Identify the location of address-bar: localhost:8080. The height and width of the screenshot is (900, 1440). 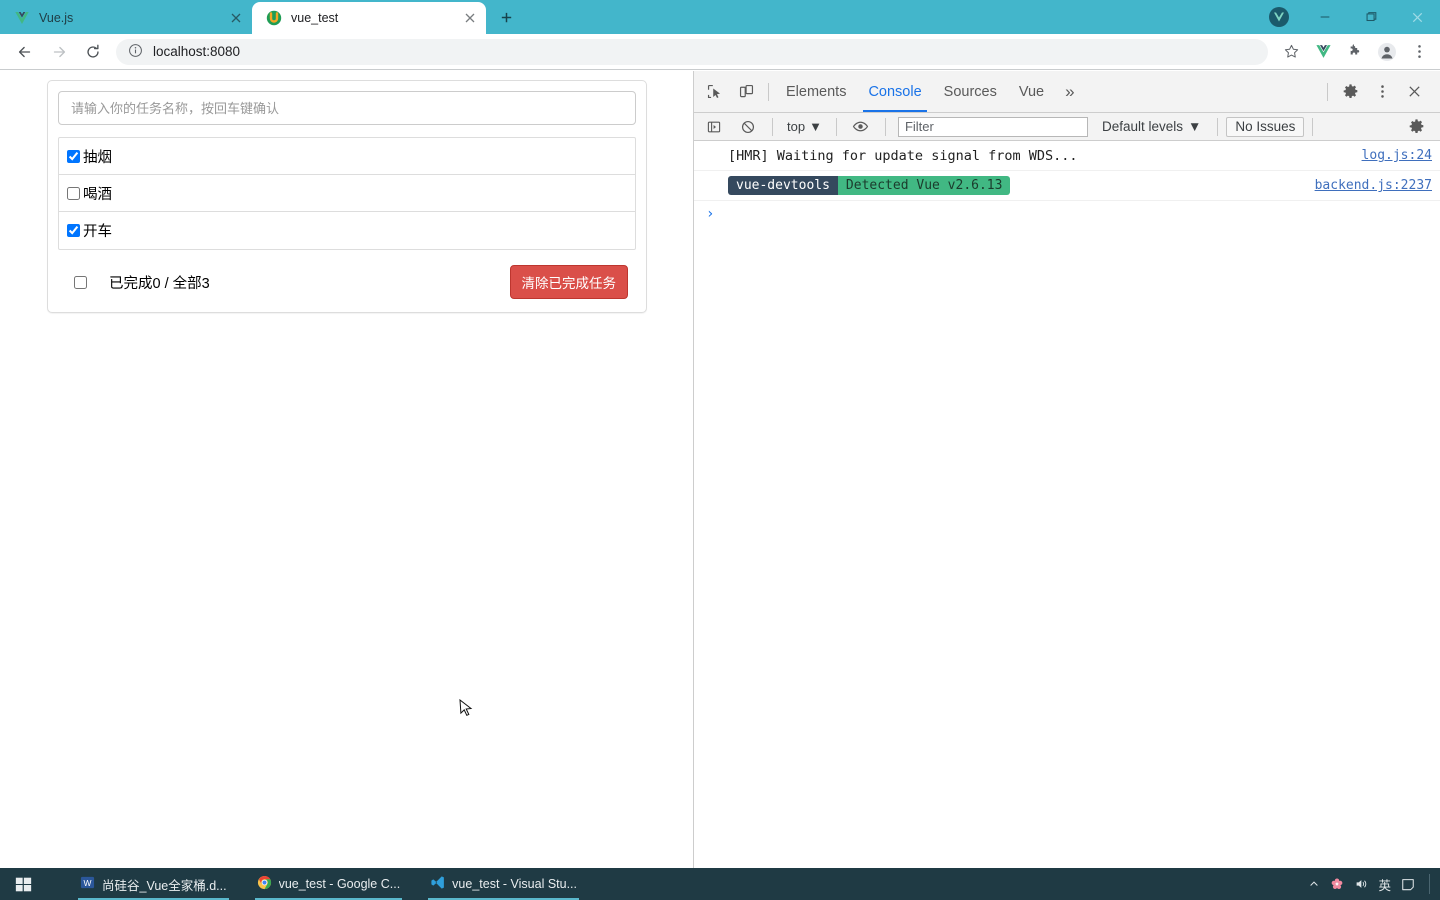
(692, 51).